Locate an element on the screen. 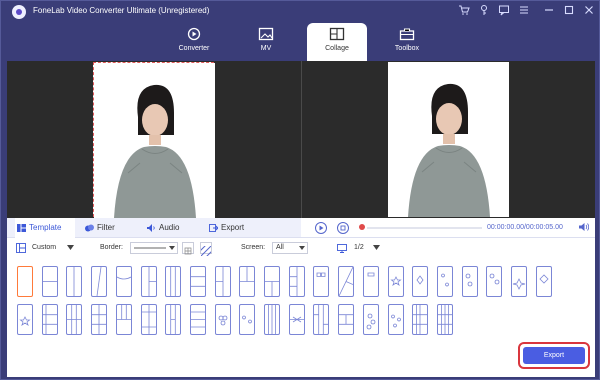 This screenshot has height=380, width=600. collage-cell-left is located at coordinates (154, 140).